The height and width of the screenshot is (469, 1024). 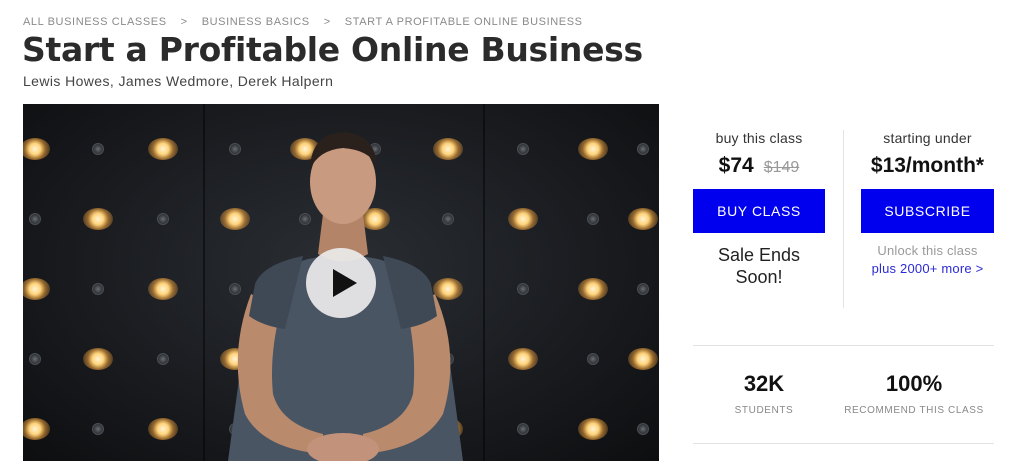 I want to click on stat-recommend-caption: RECOMMEND THIS CLASS, so click(x=914, y=410).